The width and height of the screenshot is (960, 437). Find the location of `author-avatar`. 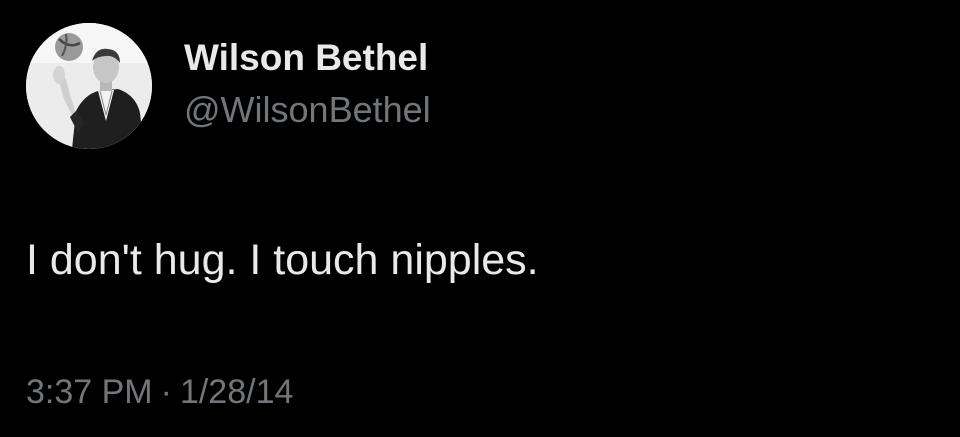

author-avatar is located at coordinates (89, 86).